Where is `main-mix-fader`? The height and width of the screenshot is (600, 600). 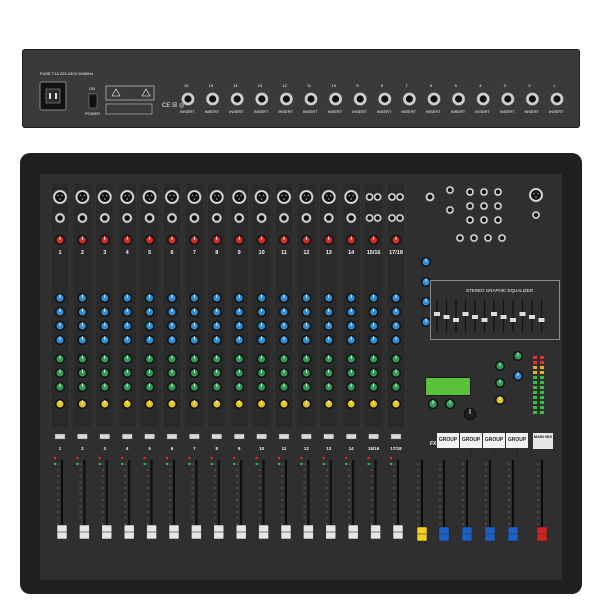
main-mix-fader is located at coordinates (542, 501).